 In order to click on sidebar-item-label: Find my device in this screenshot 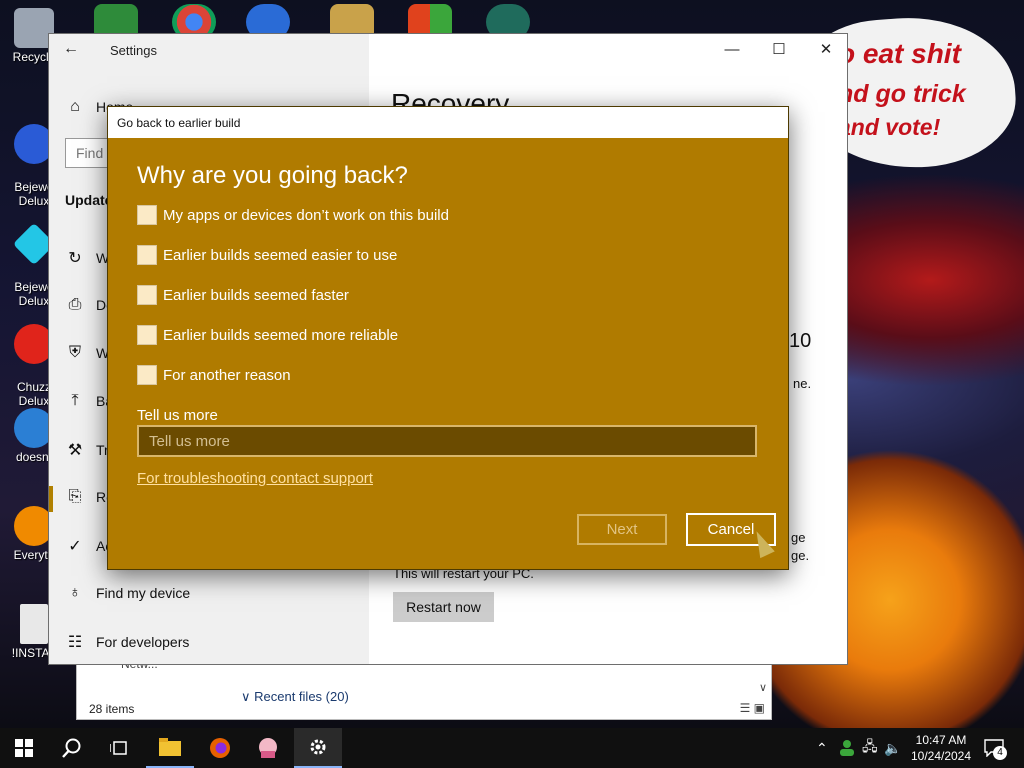, I will do `click(143, 593)`.